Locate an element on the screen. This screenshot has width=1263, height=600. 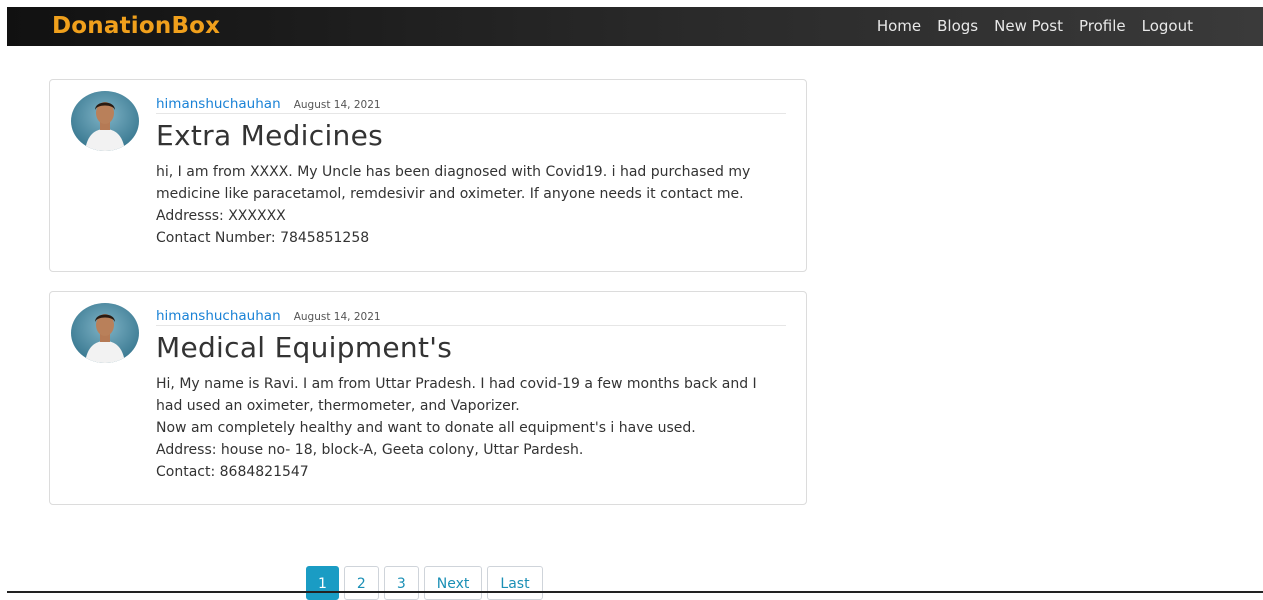
nav-link-logout: Logout is located at coordinates (1167, 26).